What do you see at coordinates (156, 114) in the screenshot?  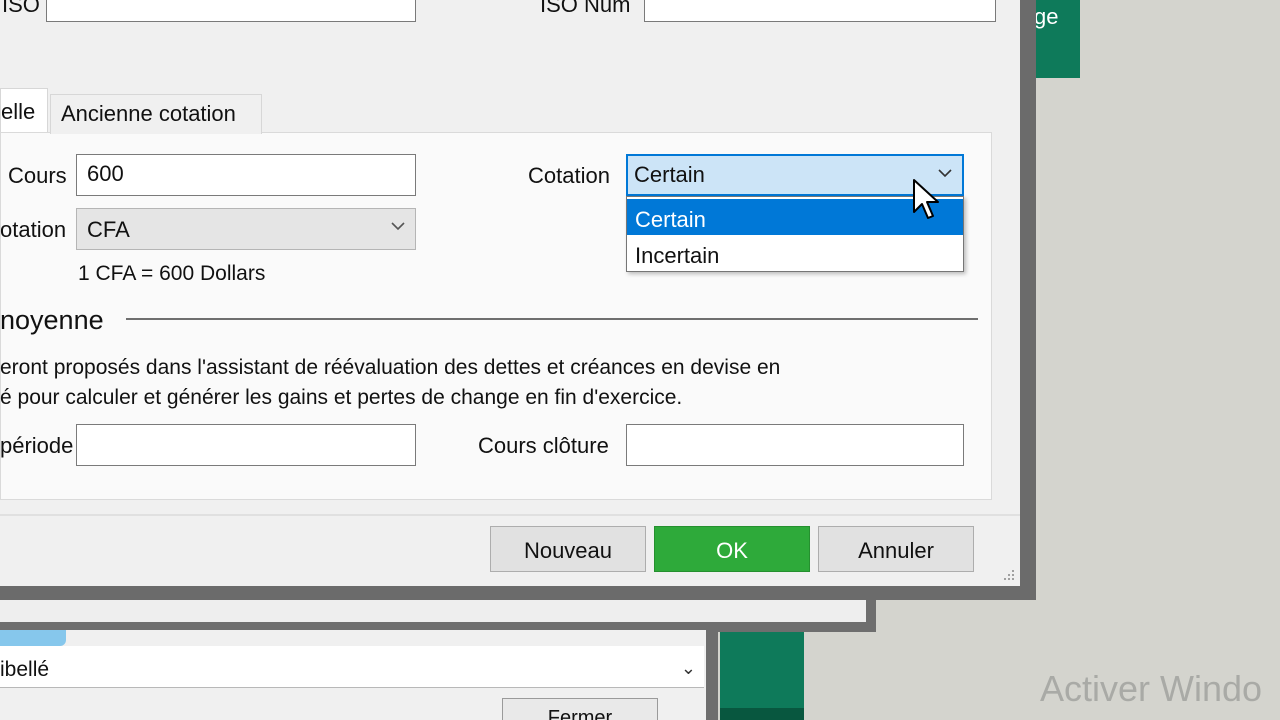 I see `tab-ancienne-cotation: Ancienne cotation` at bounding box center [156, 114].